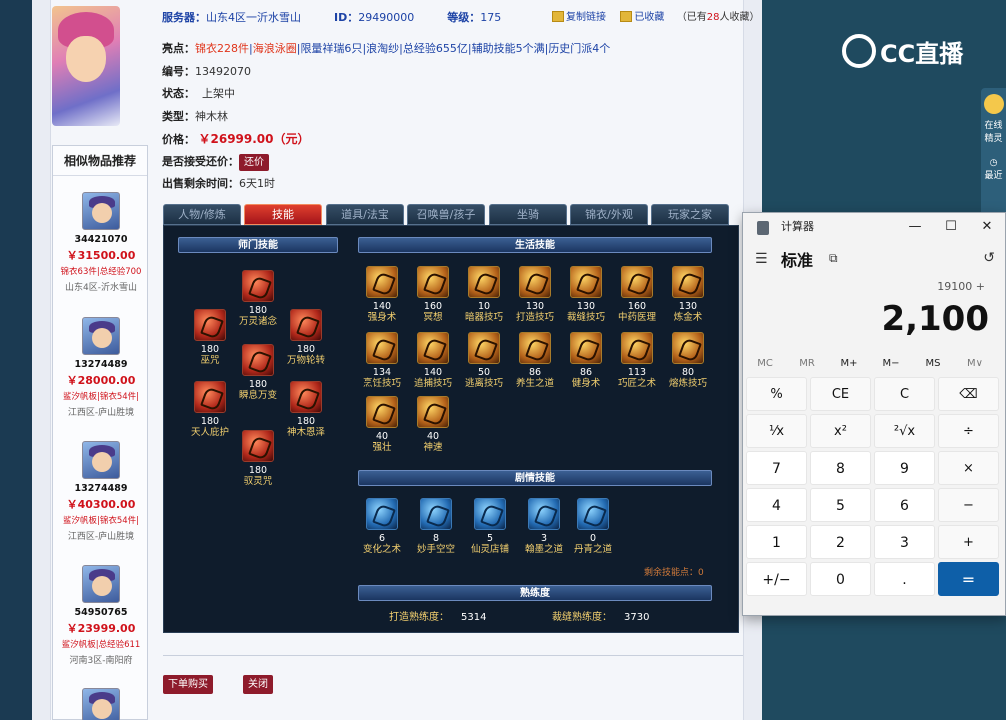 Image resolution: width=1006 pixels, height=720 pixels. What do you see at coordinates (544, 514) in the screenshot?
I see `skill-icon` at bounding box center [544, 514].